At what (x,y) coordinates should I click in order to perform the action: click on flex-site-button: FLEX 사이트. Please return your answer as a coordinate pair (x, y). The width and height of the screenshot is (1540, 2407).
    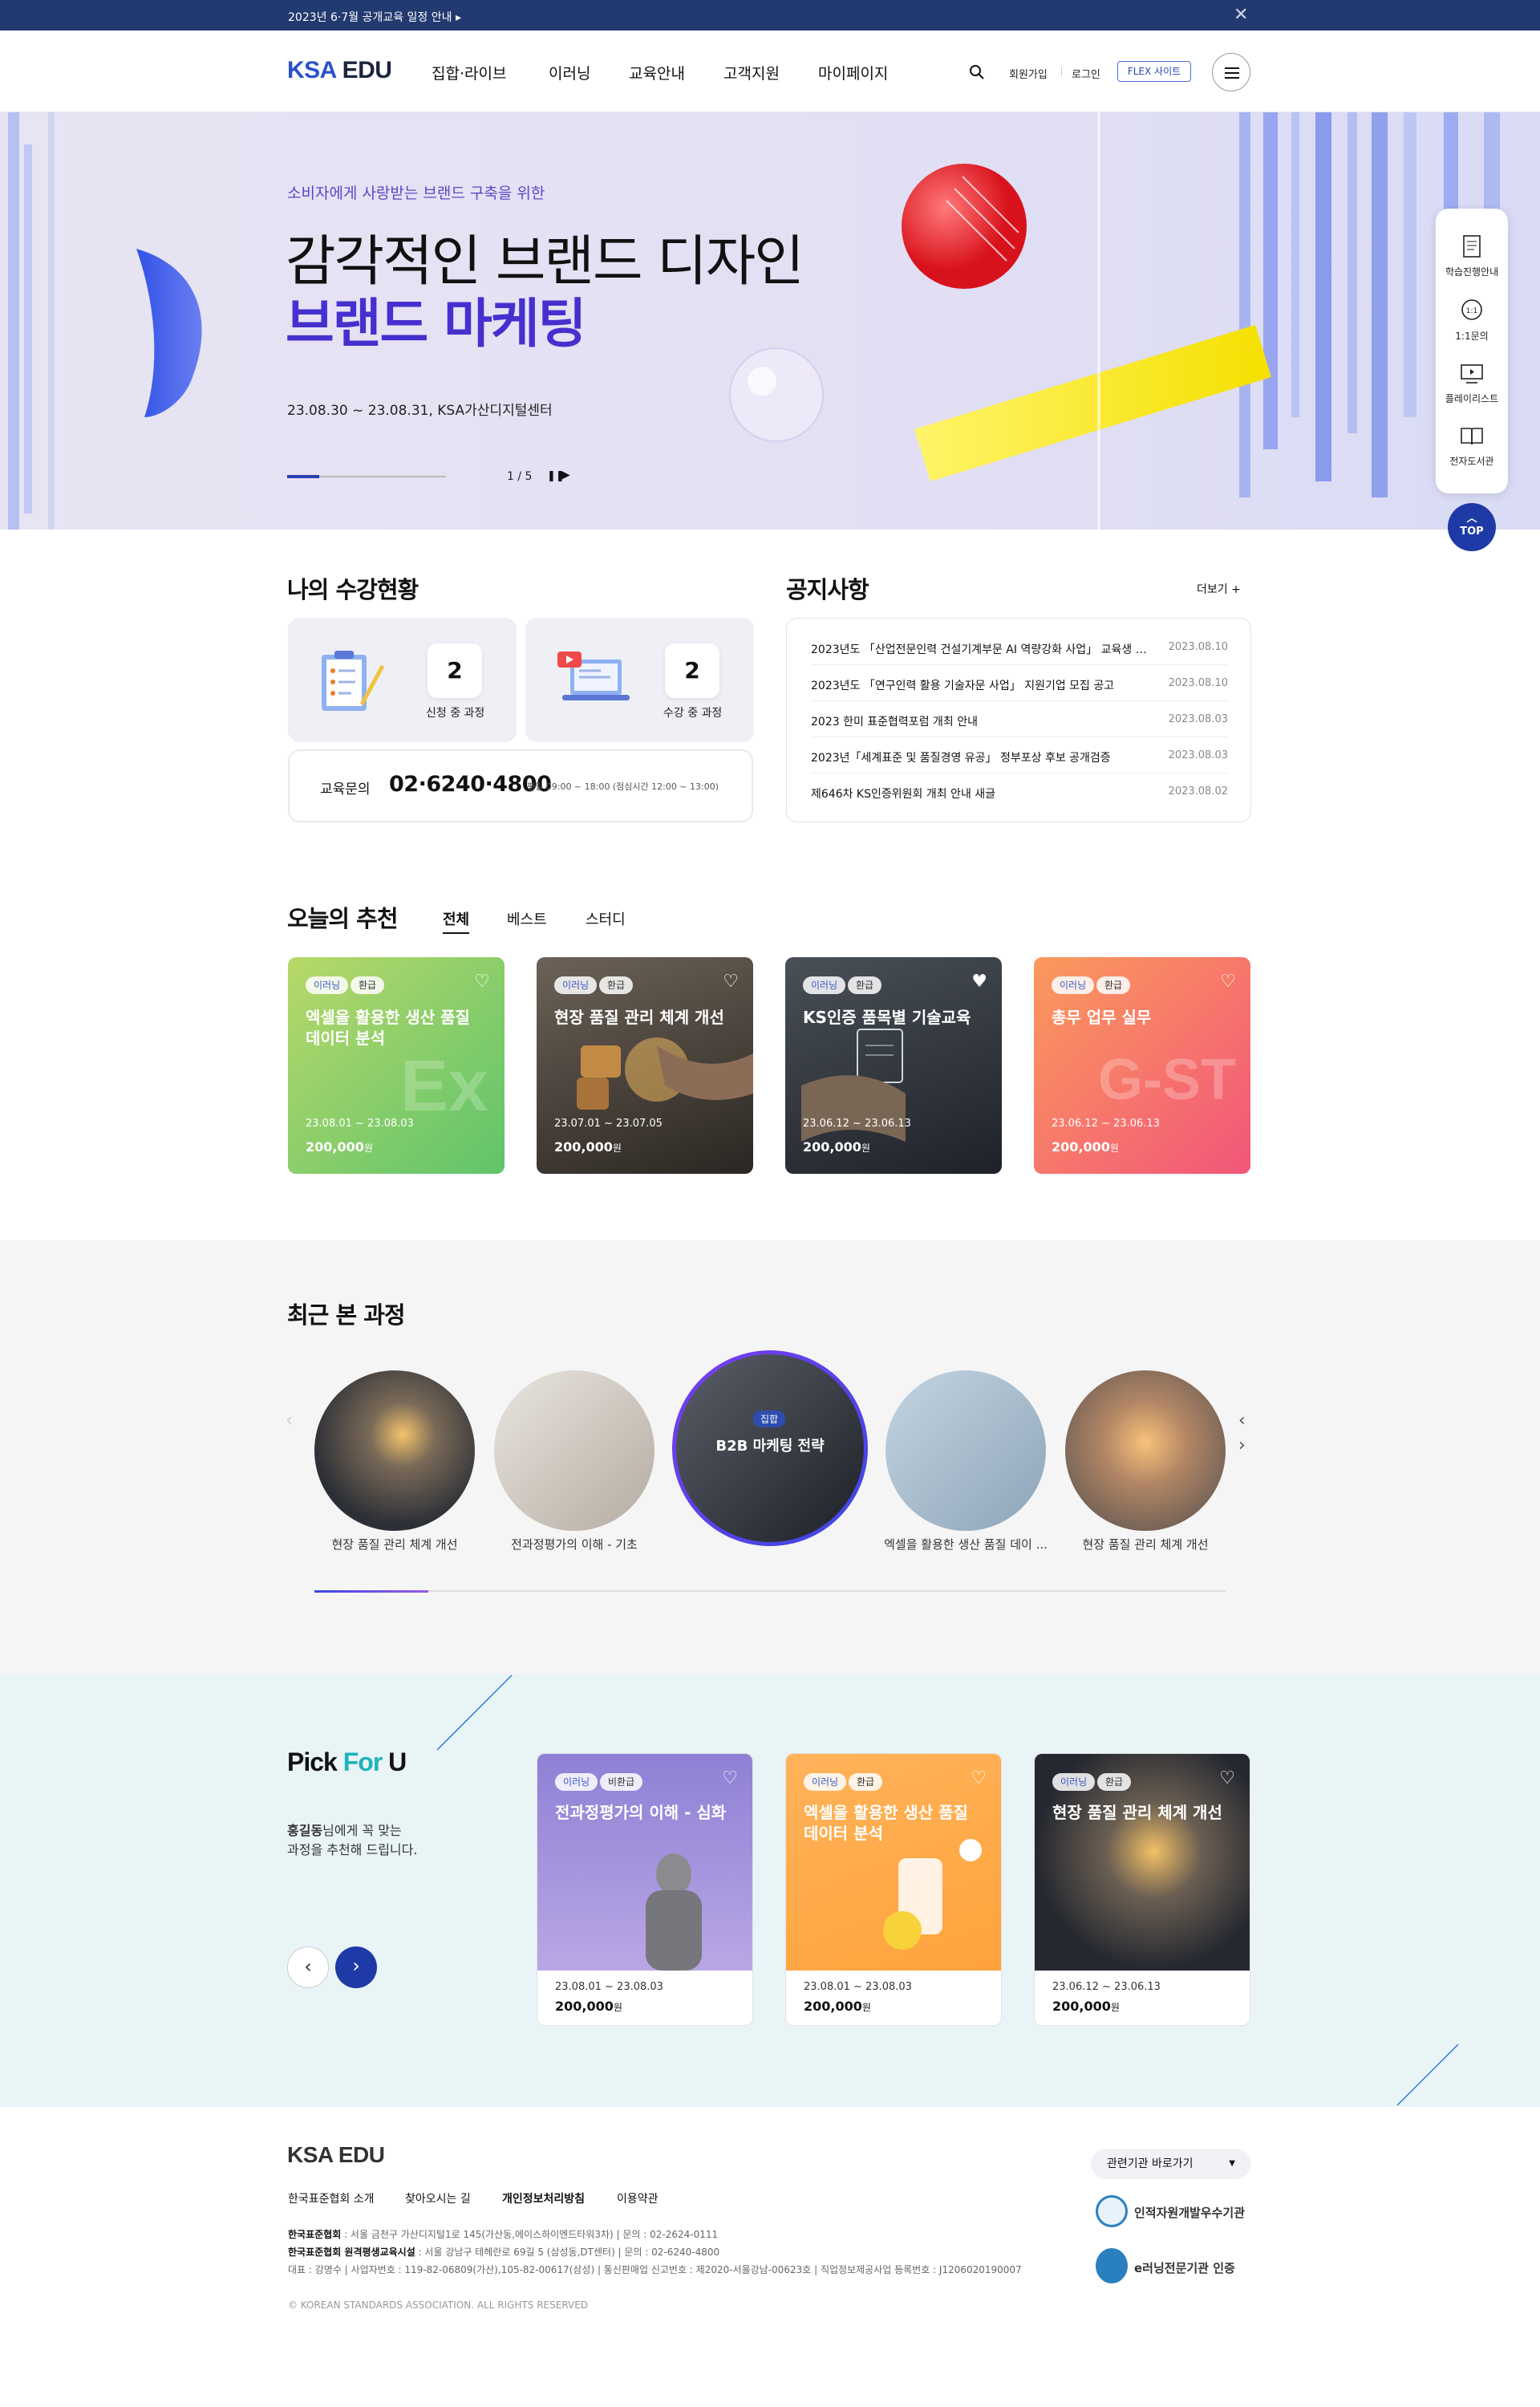
    Looking at the image, I should click on (1154, 71).